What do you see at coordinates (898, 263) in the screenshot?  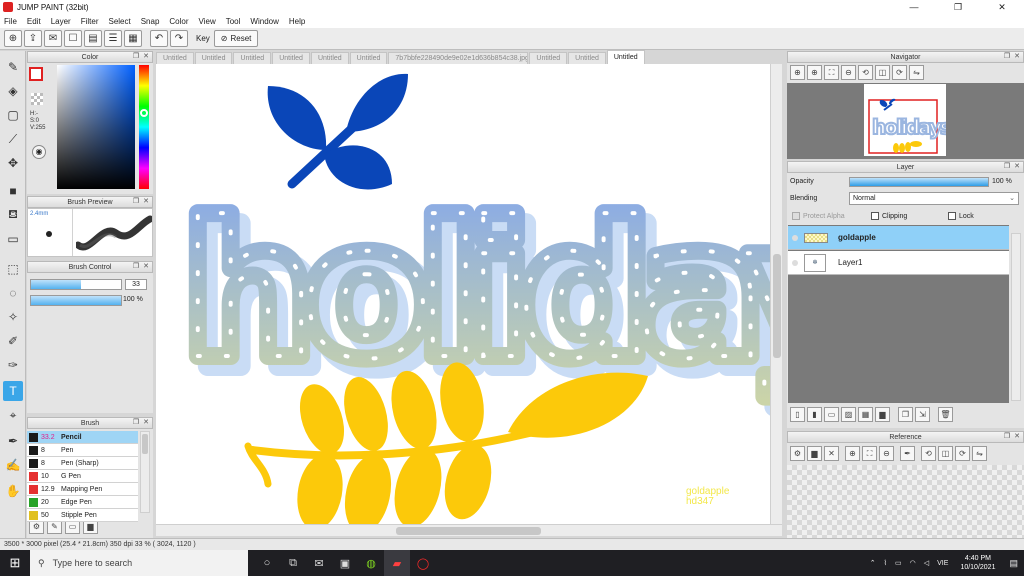 I see `layer-row-layer1: ✽ Layer1` at bounding box center [898, 263].